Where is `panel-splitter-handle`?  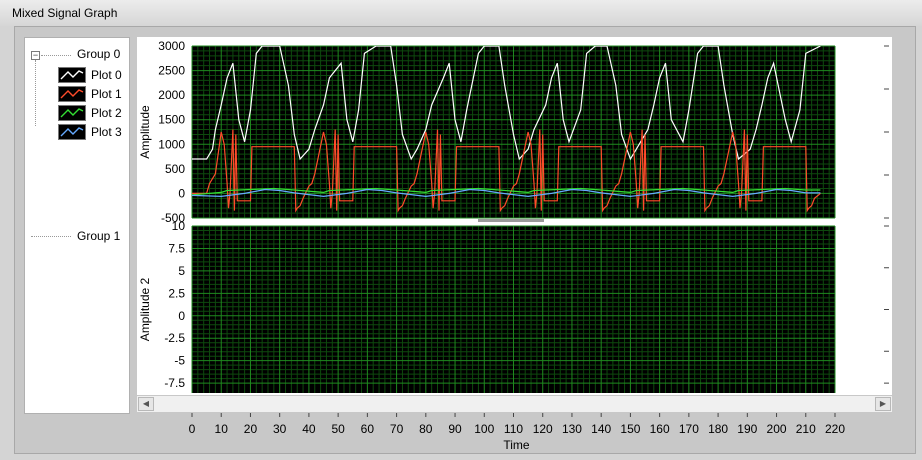
panel-splitter-handle is located at coordinates (511, 220).